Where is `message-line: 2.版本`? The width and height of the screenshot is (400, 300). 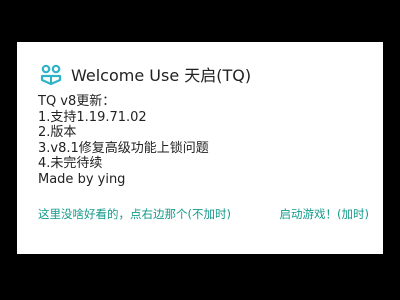 message-line: 2.版本 is located at coordinates (57, 132).